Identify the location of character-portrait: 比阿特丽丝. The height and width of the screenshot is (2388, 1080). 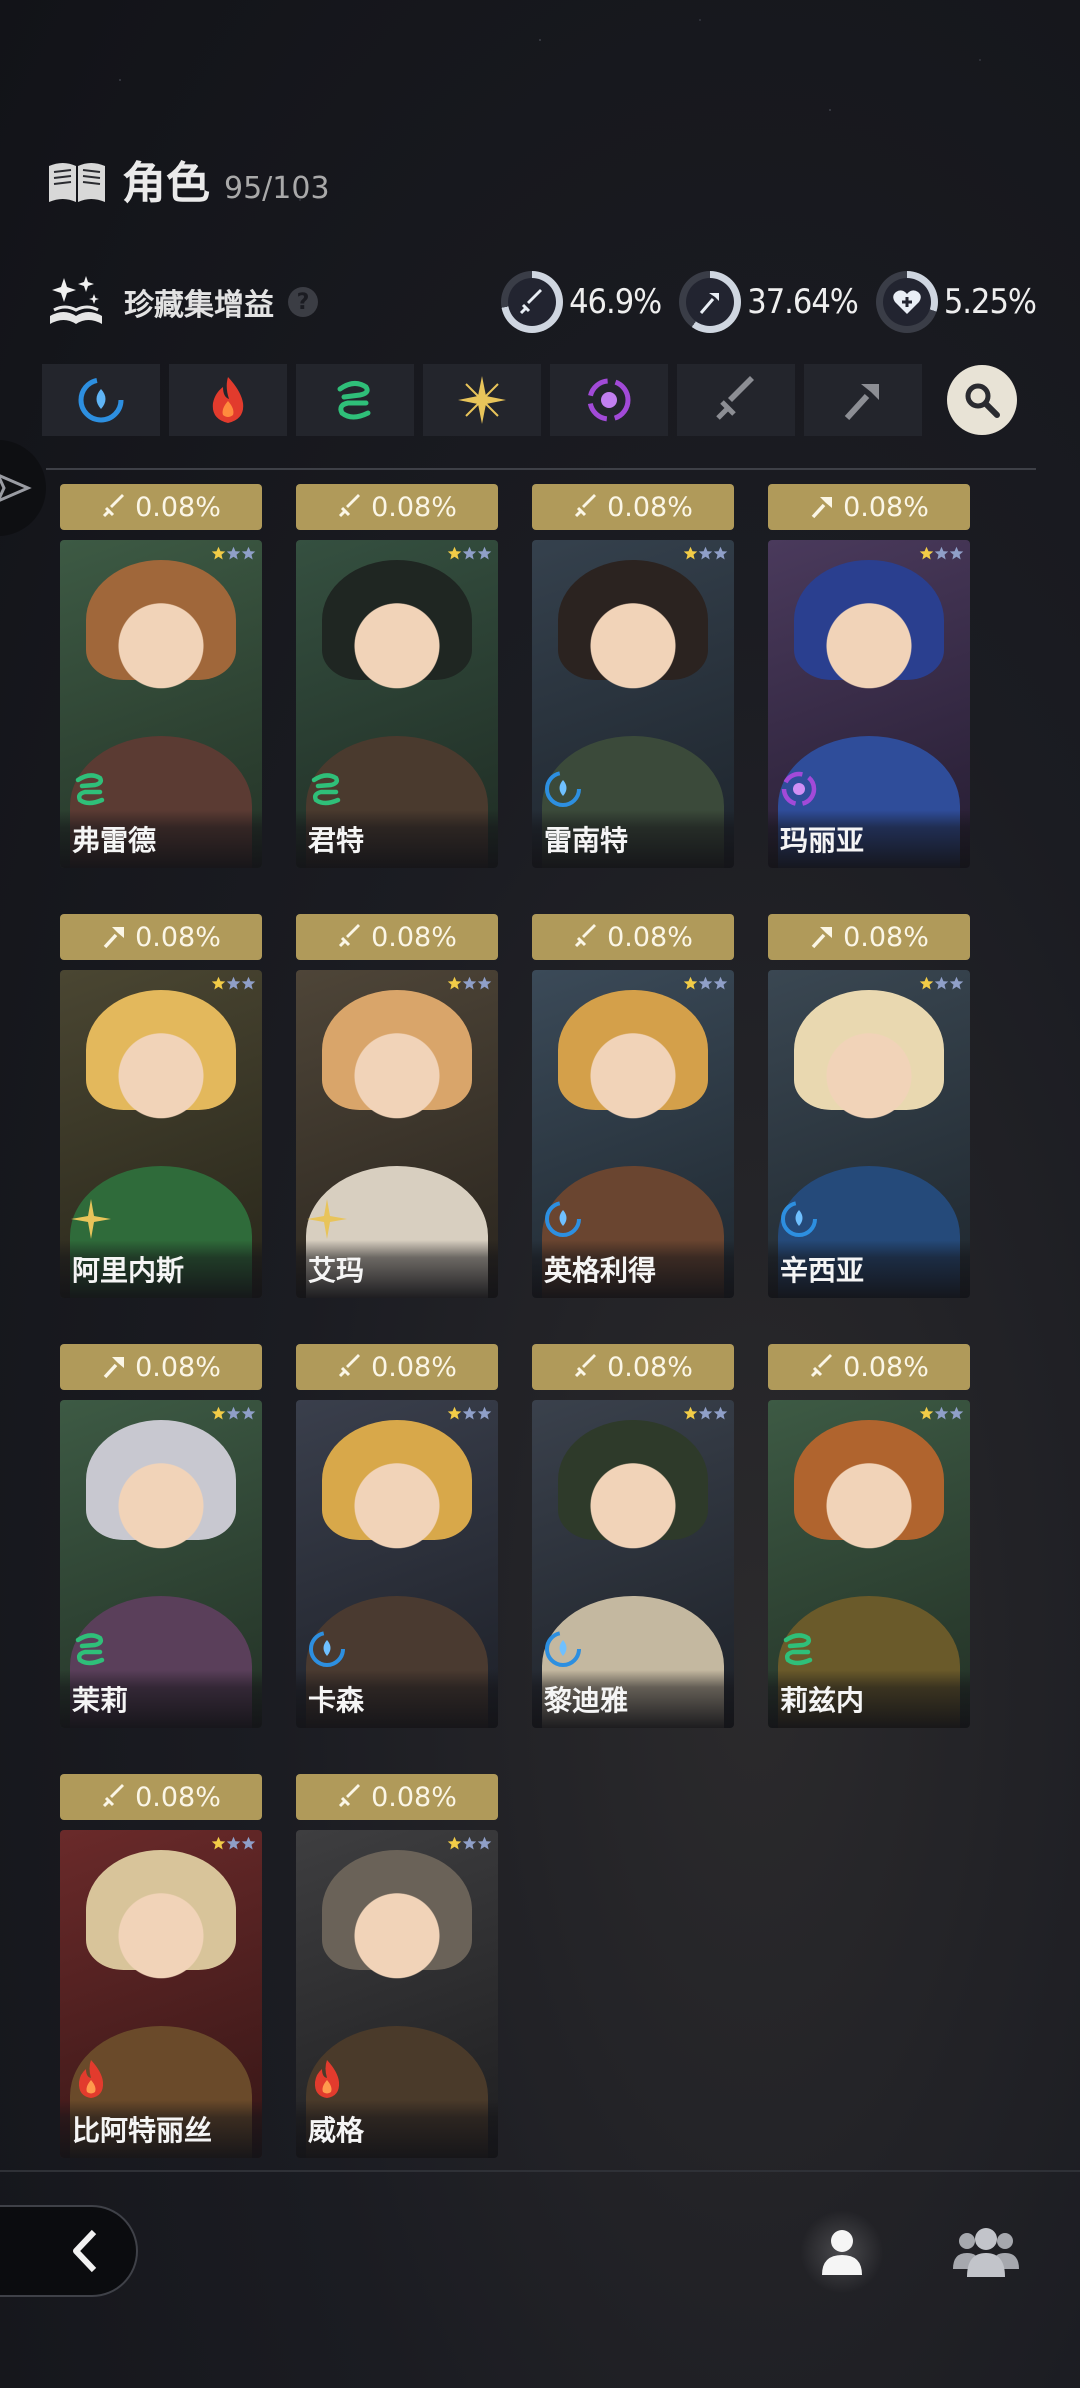
(161, 1994).